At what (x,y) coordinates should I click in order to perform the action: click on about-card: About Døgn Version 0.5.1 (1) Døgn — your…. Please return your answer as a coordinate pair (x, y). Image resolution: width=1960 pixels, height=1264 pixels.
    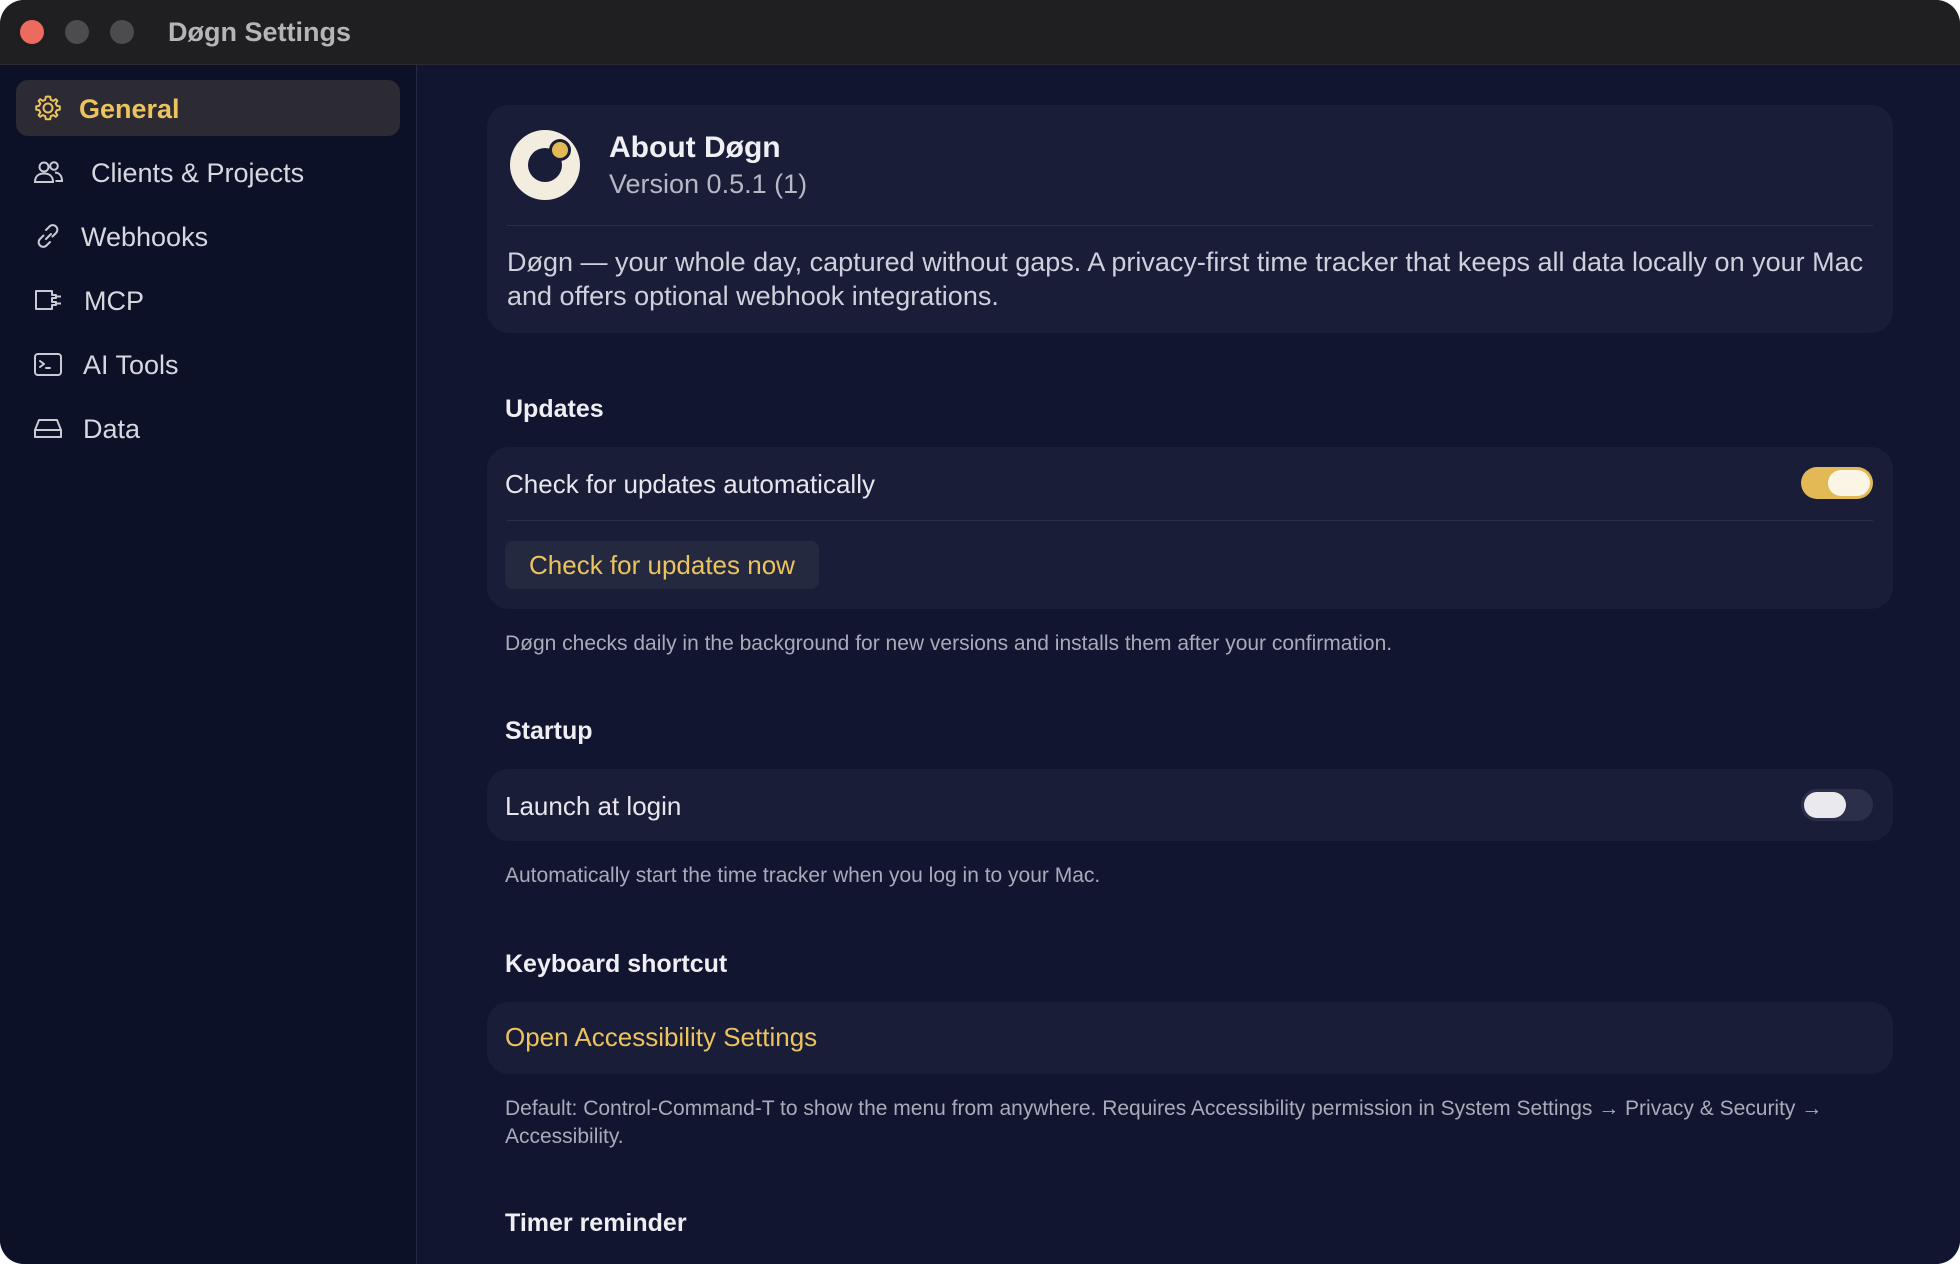
    Looking at the image, I should click on (1190, 219).